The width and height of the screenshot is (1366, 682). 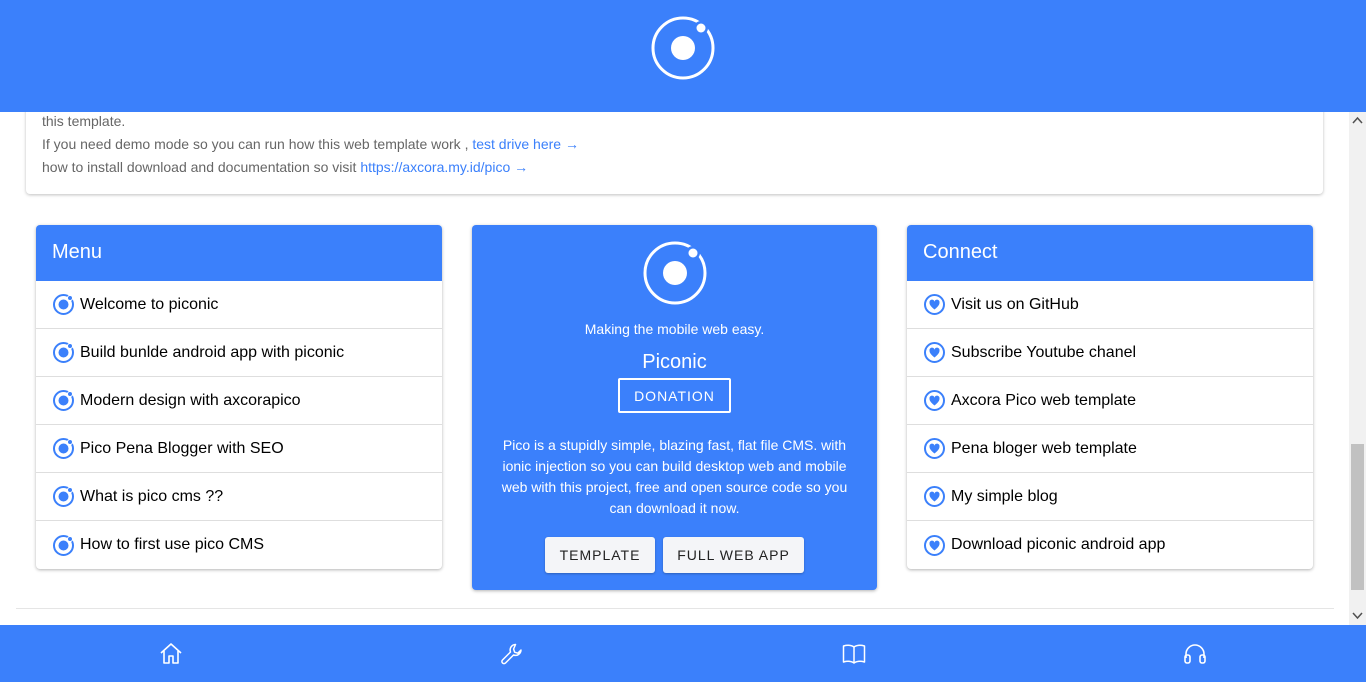 I want to click on home-icon, so click(x=171, y=653).